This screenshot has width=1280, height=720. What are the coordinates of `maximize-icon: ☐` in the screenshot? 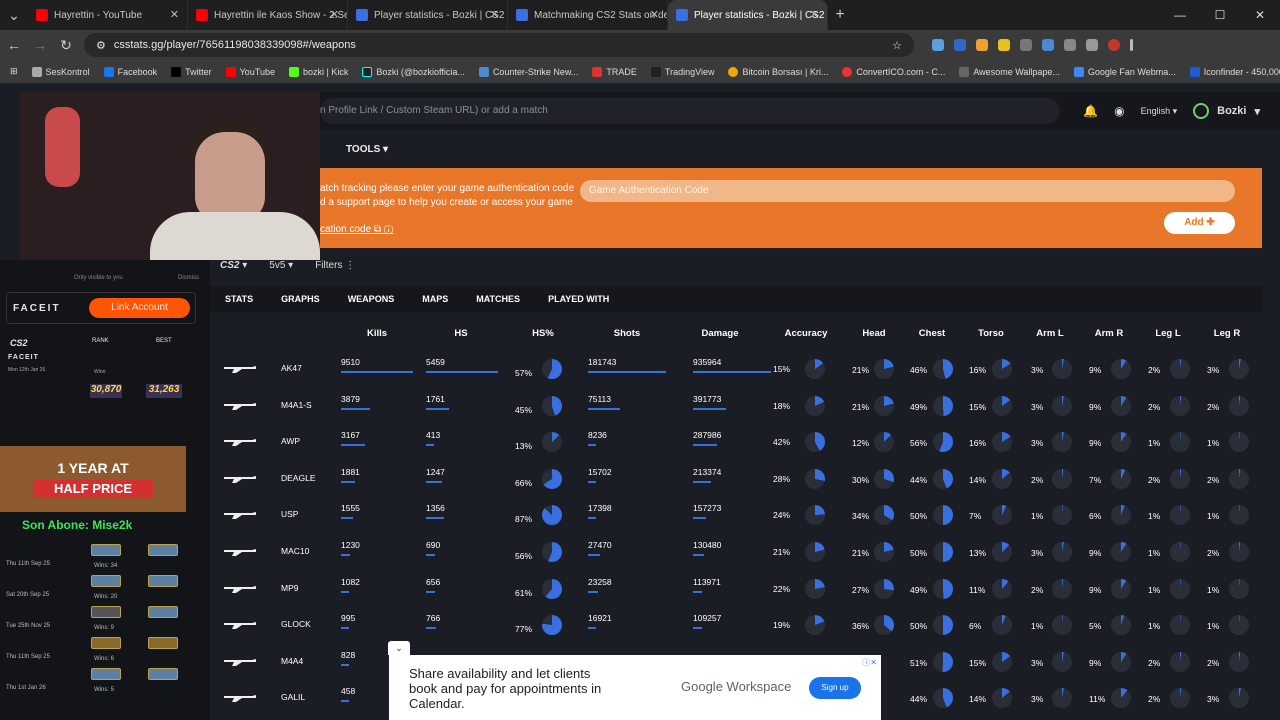 It's located at (1220, 15).